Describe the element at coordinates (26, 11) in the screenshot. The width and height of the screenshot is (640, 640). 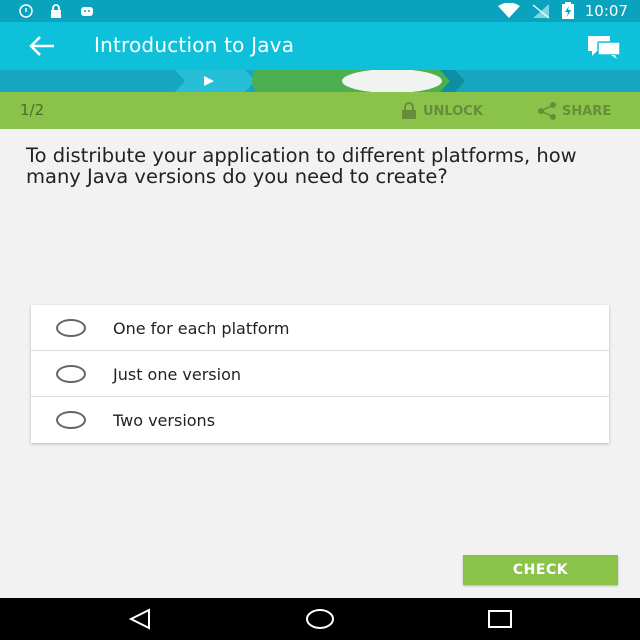
I see `alarm-icon` at that location.